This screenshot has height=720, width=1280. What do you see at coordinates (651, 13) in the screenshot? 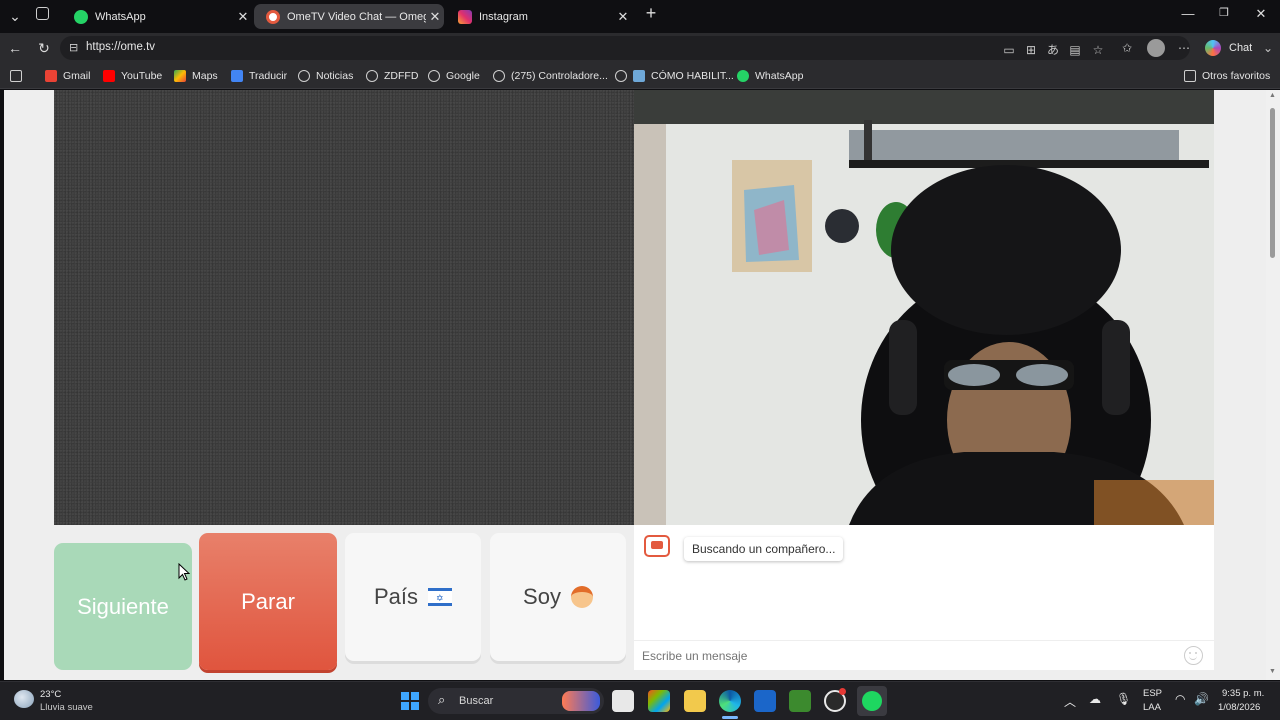
I see `new-tab-icon: +` at bounding box center [651, 13].